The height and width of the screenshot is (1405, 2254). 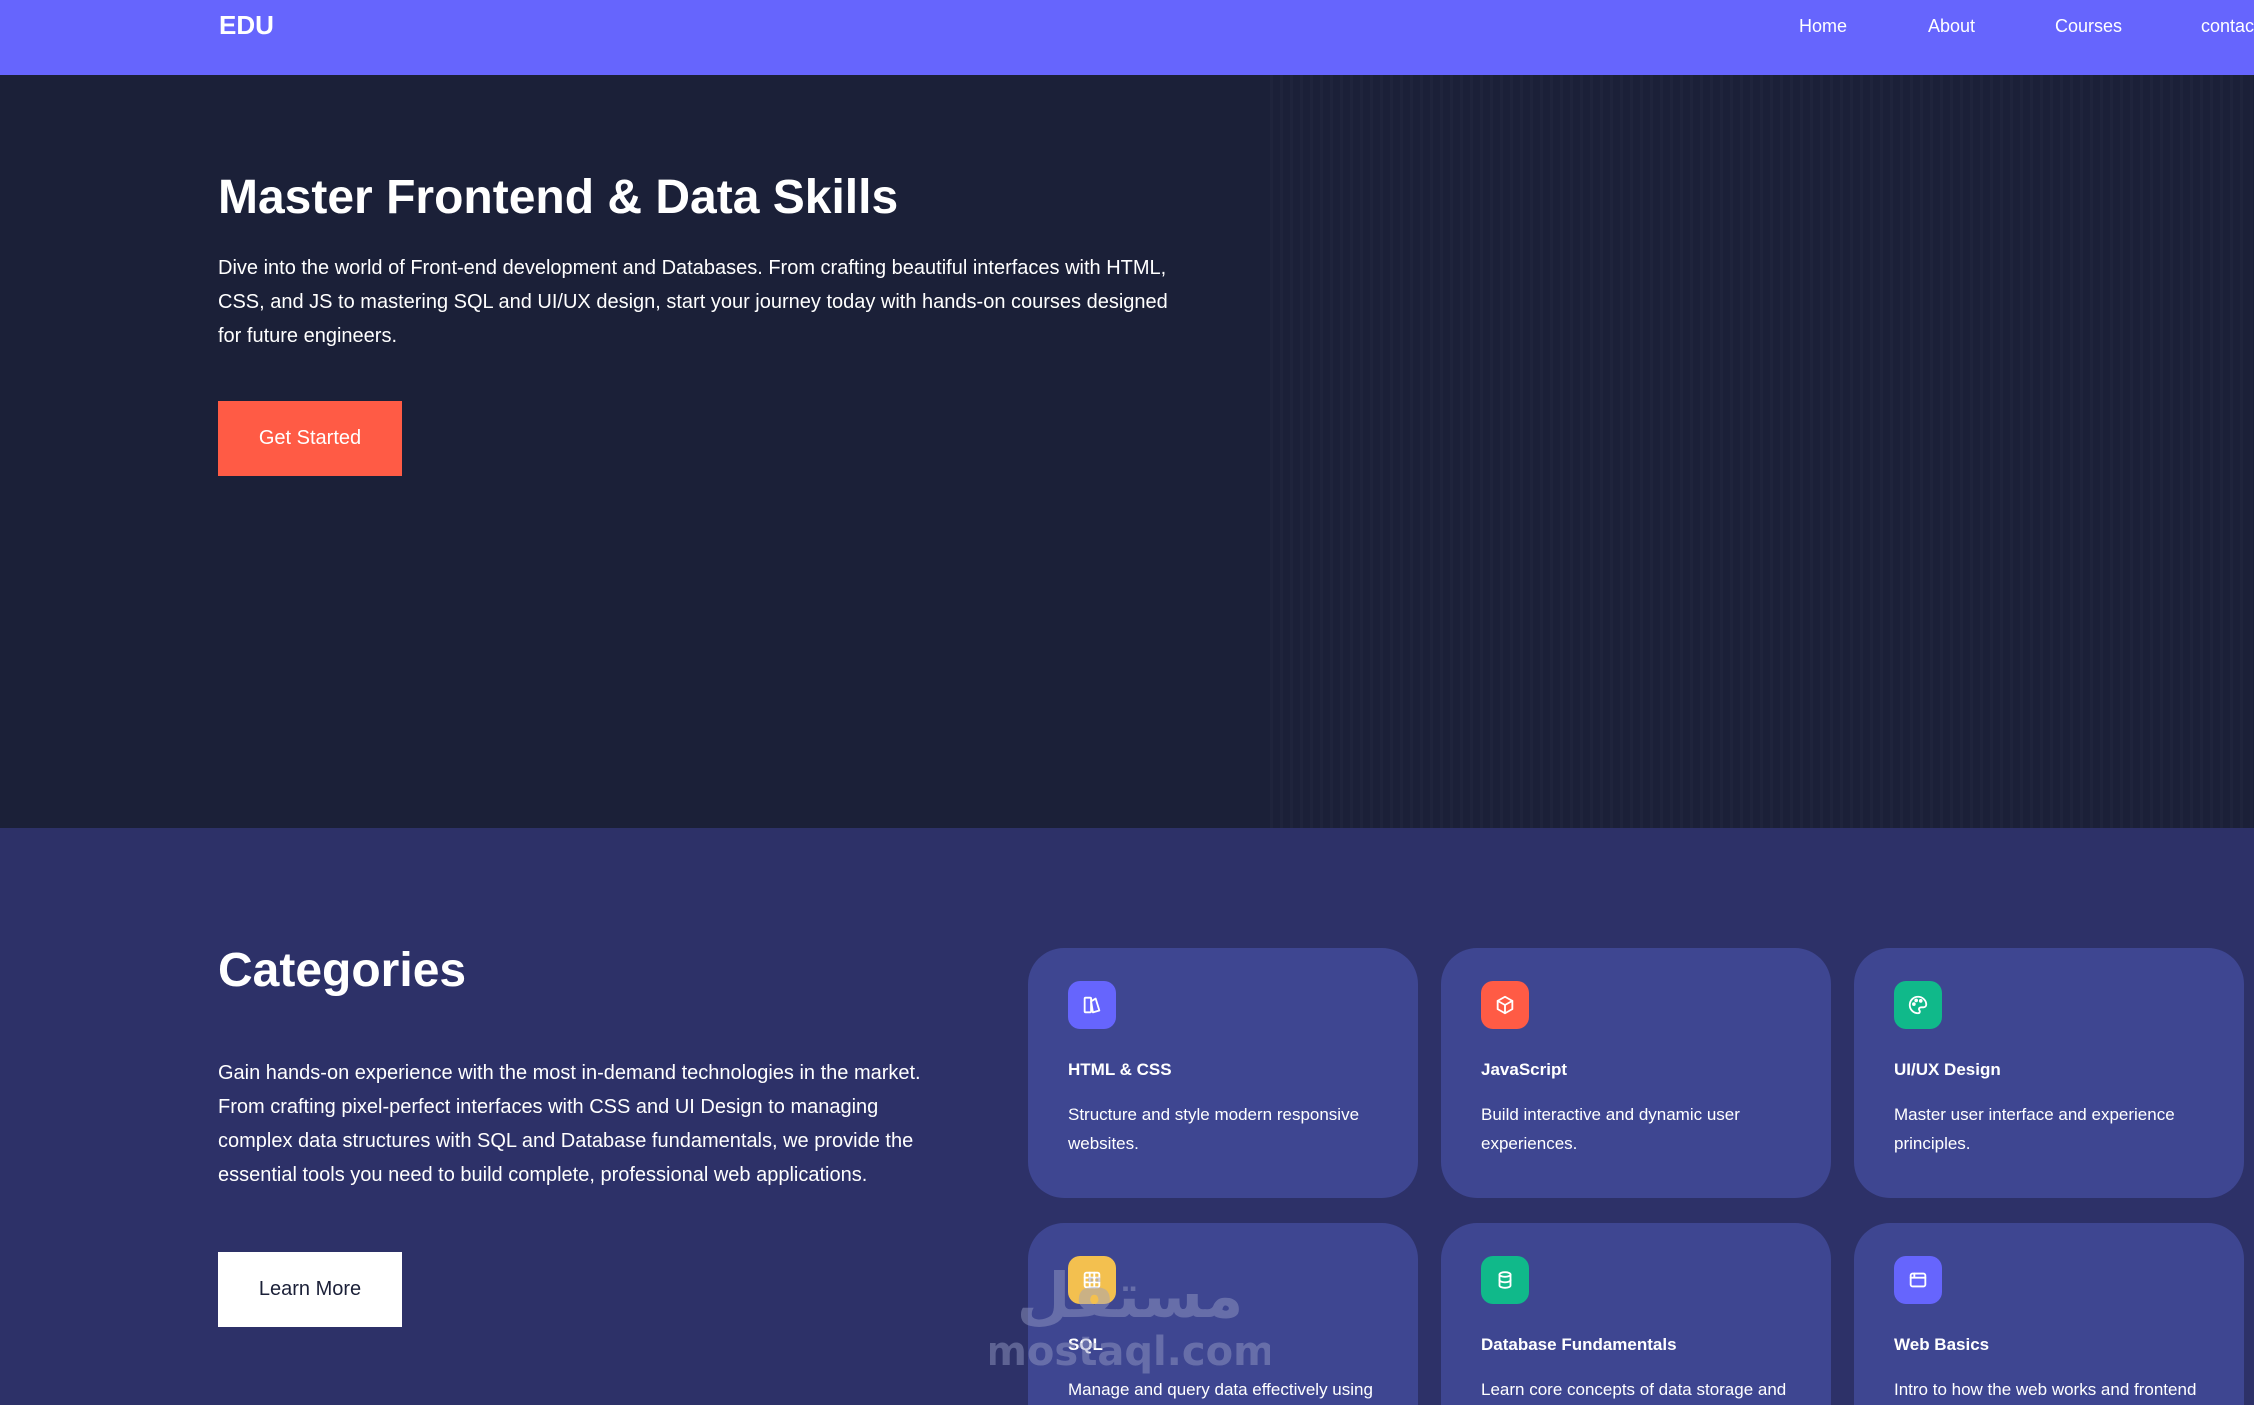 I want to click on navbar: EDU Home About Courses contact, so click(x=1127, y=37).